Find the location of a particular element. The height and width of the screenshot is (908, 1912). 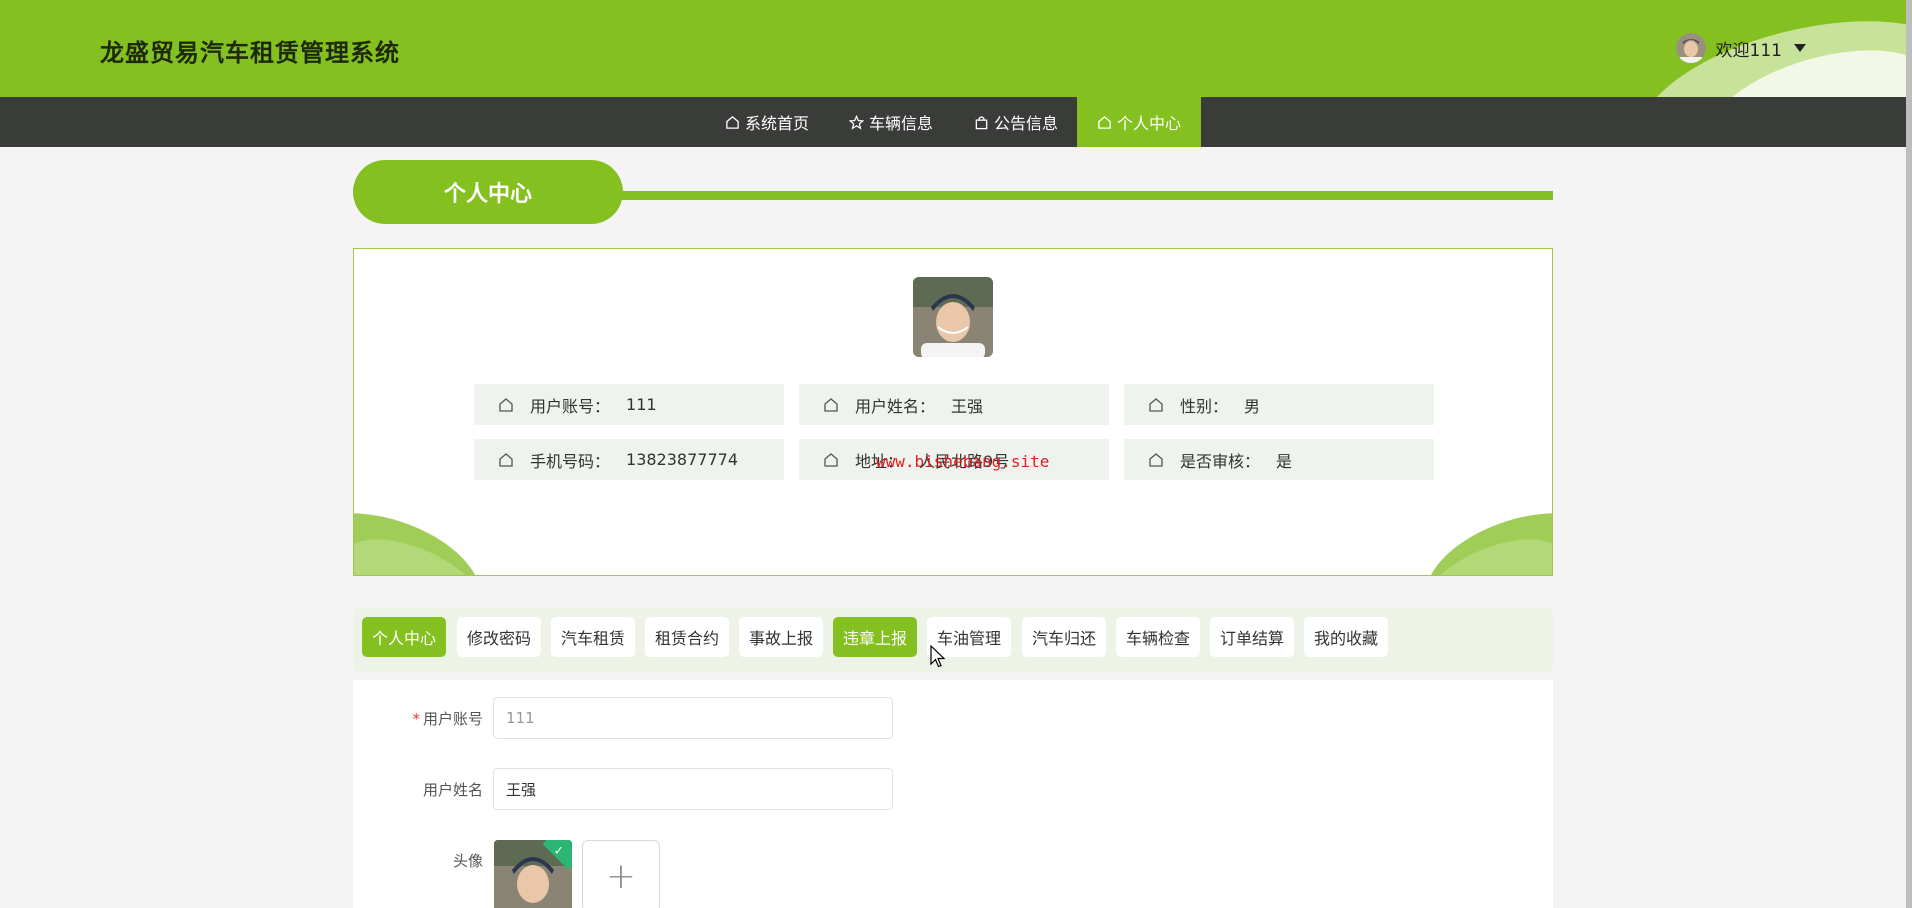

account-label-text: 用户账号 is located at coordinates (452, 719).